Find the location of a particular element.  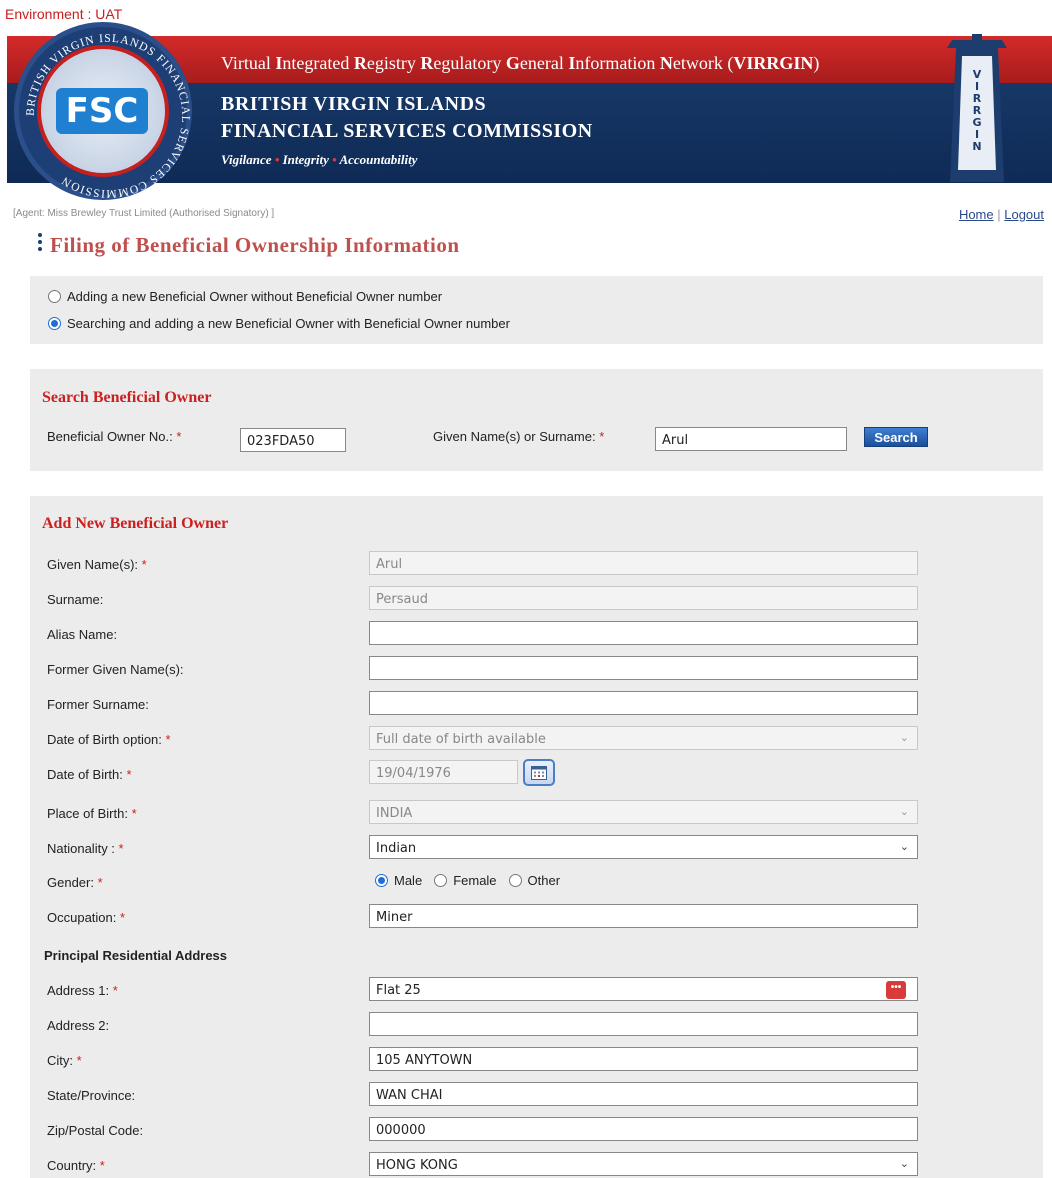

surname-label: Surname: is located at coordinates (75, 599).